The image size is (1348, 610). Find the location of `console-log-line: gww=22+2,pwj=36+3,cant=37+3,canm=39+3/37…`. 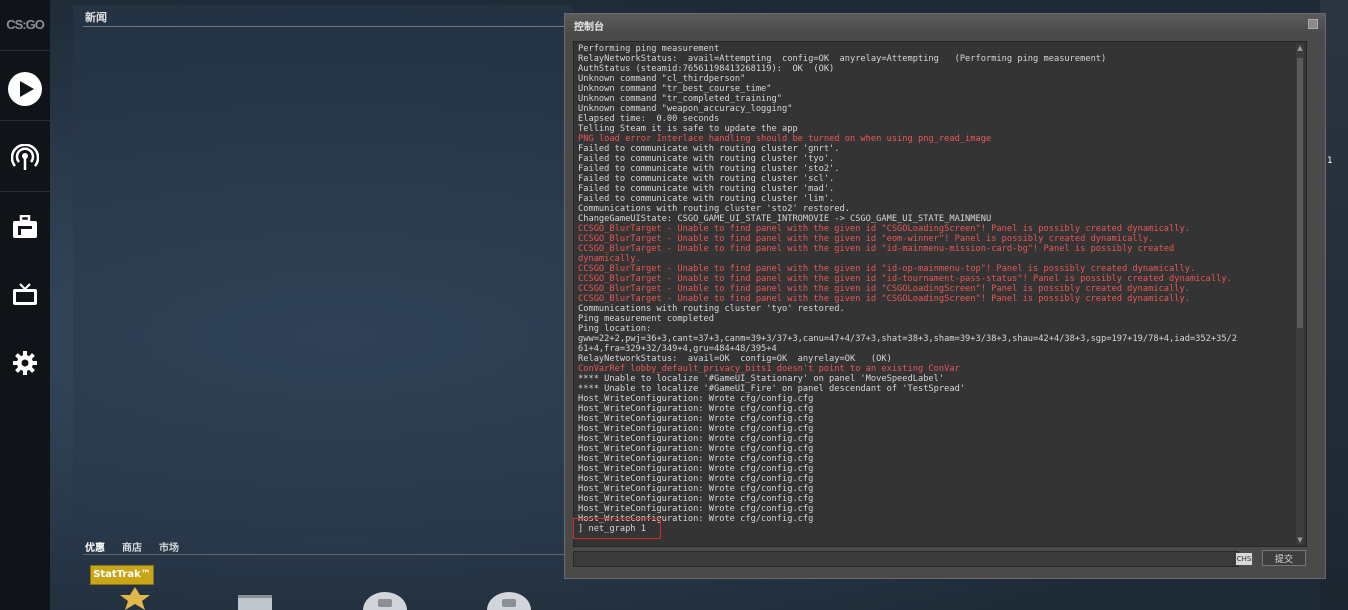

console-log-line: gww=22+2,pwj=36+3,cant=37+3,canm=39+3/37… is located at coordinates (908, 339).